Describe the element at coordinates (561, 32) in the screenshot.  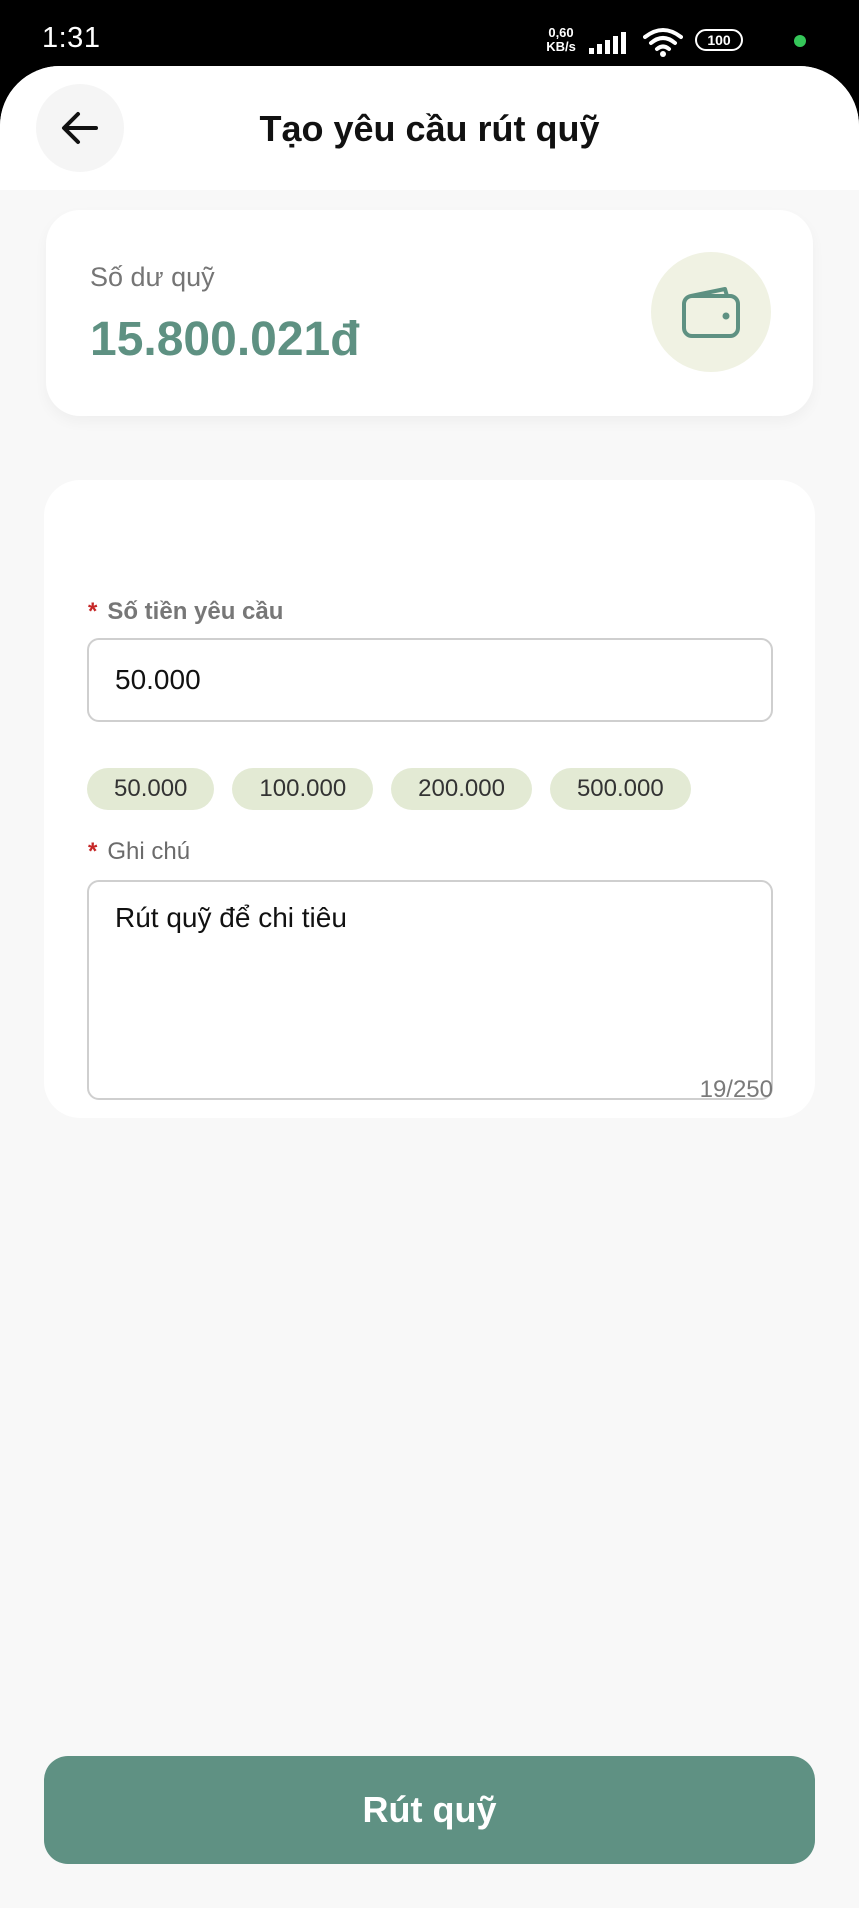
I see `network-speed-value: 0,60` at that location.